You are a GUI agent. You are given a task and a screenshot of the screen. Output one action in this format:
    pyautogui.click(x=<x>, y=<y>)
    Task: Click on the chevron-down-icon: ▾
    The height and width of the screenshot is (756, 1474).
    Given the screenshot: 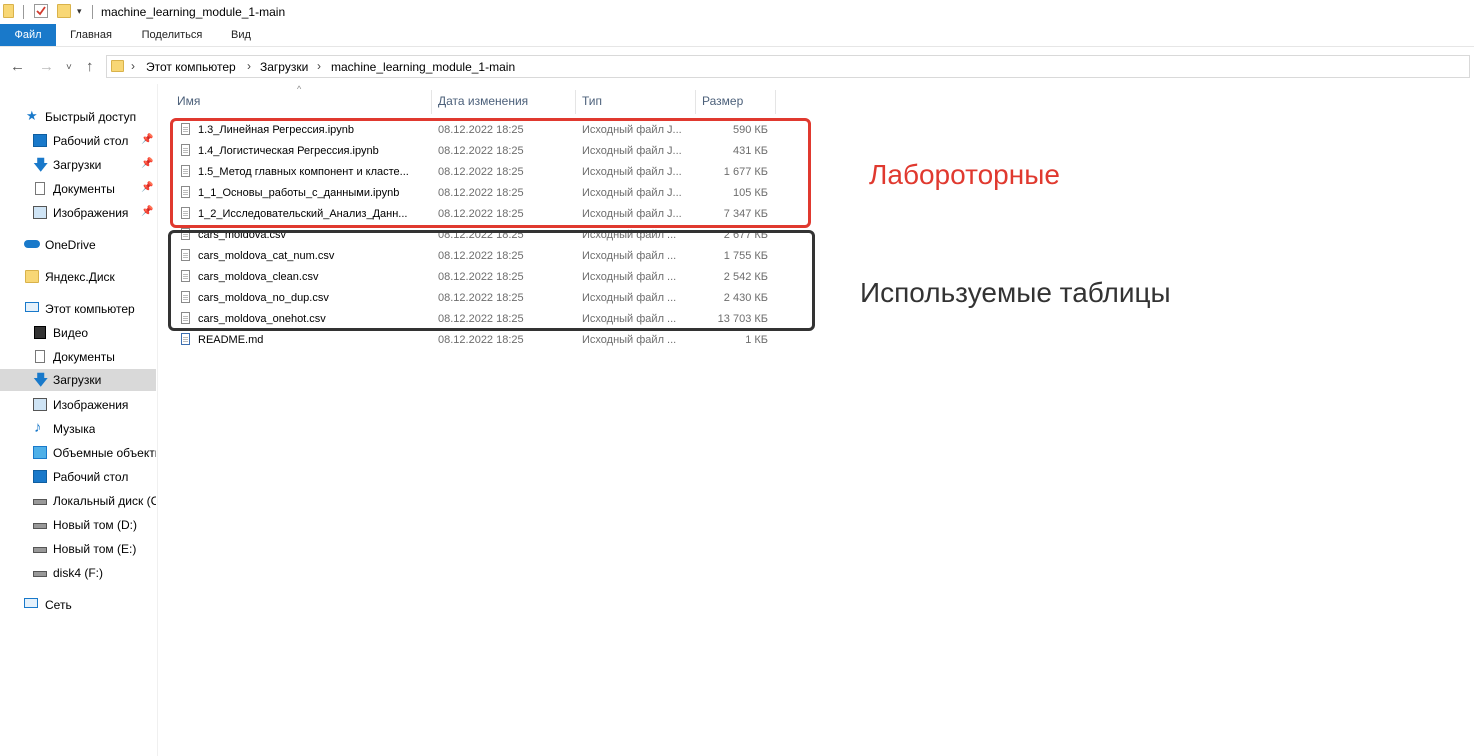 What is the action you would take?
    pyautogui.click(x=84, y=13)
    